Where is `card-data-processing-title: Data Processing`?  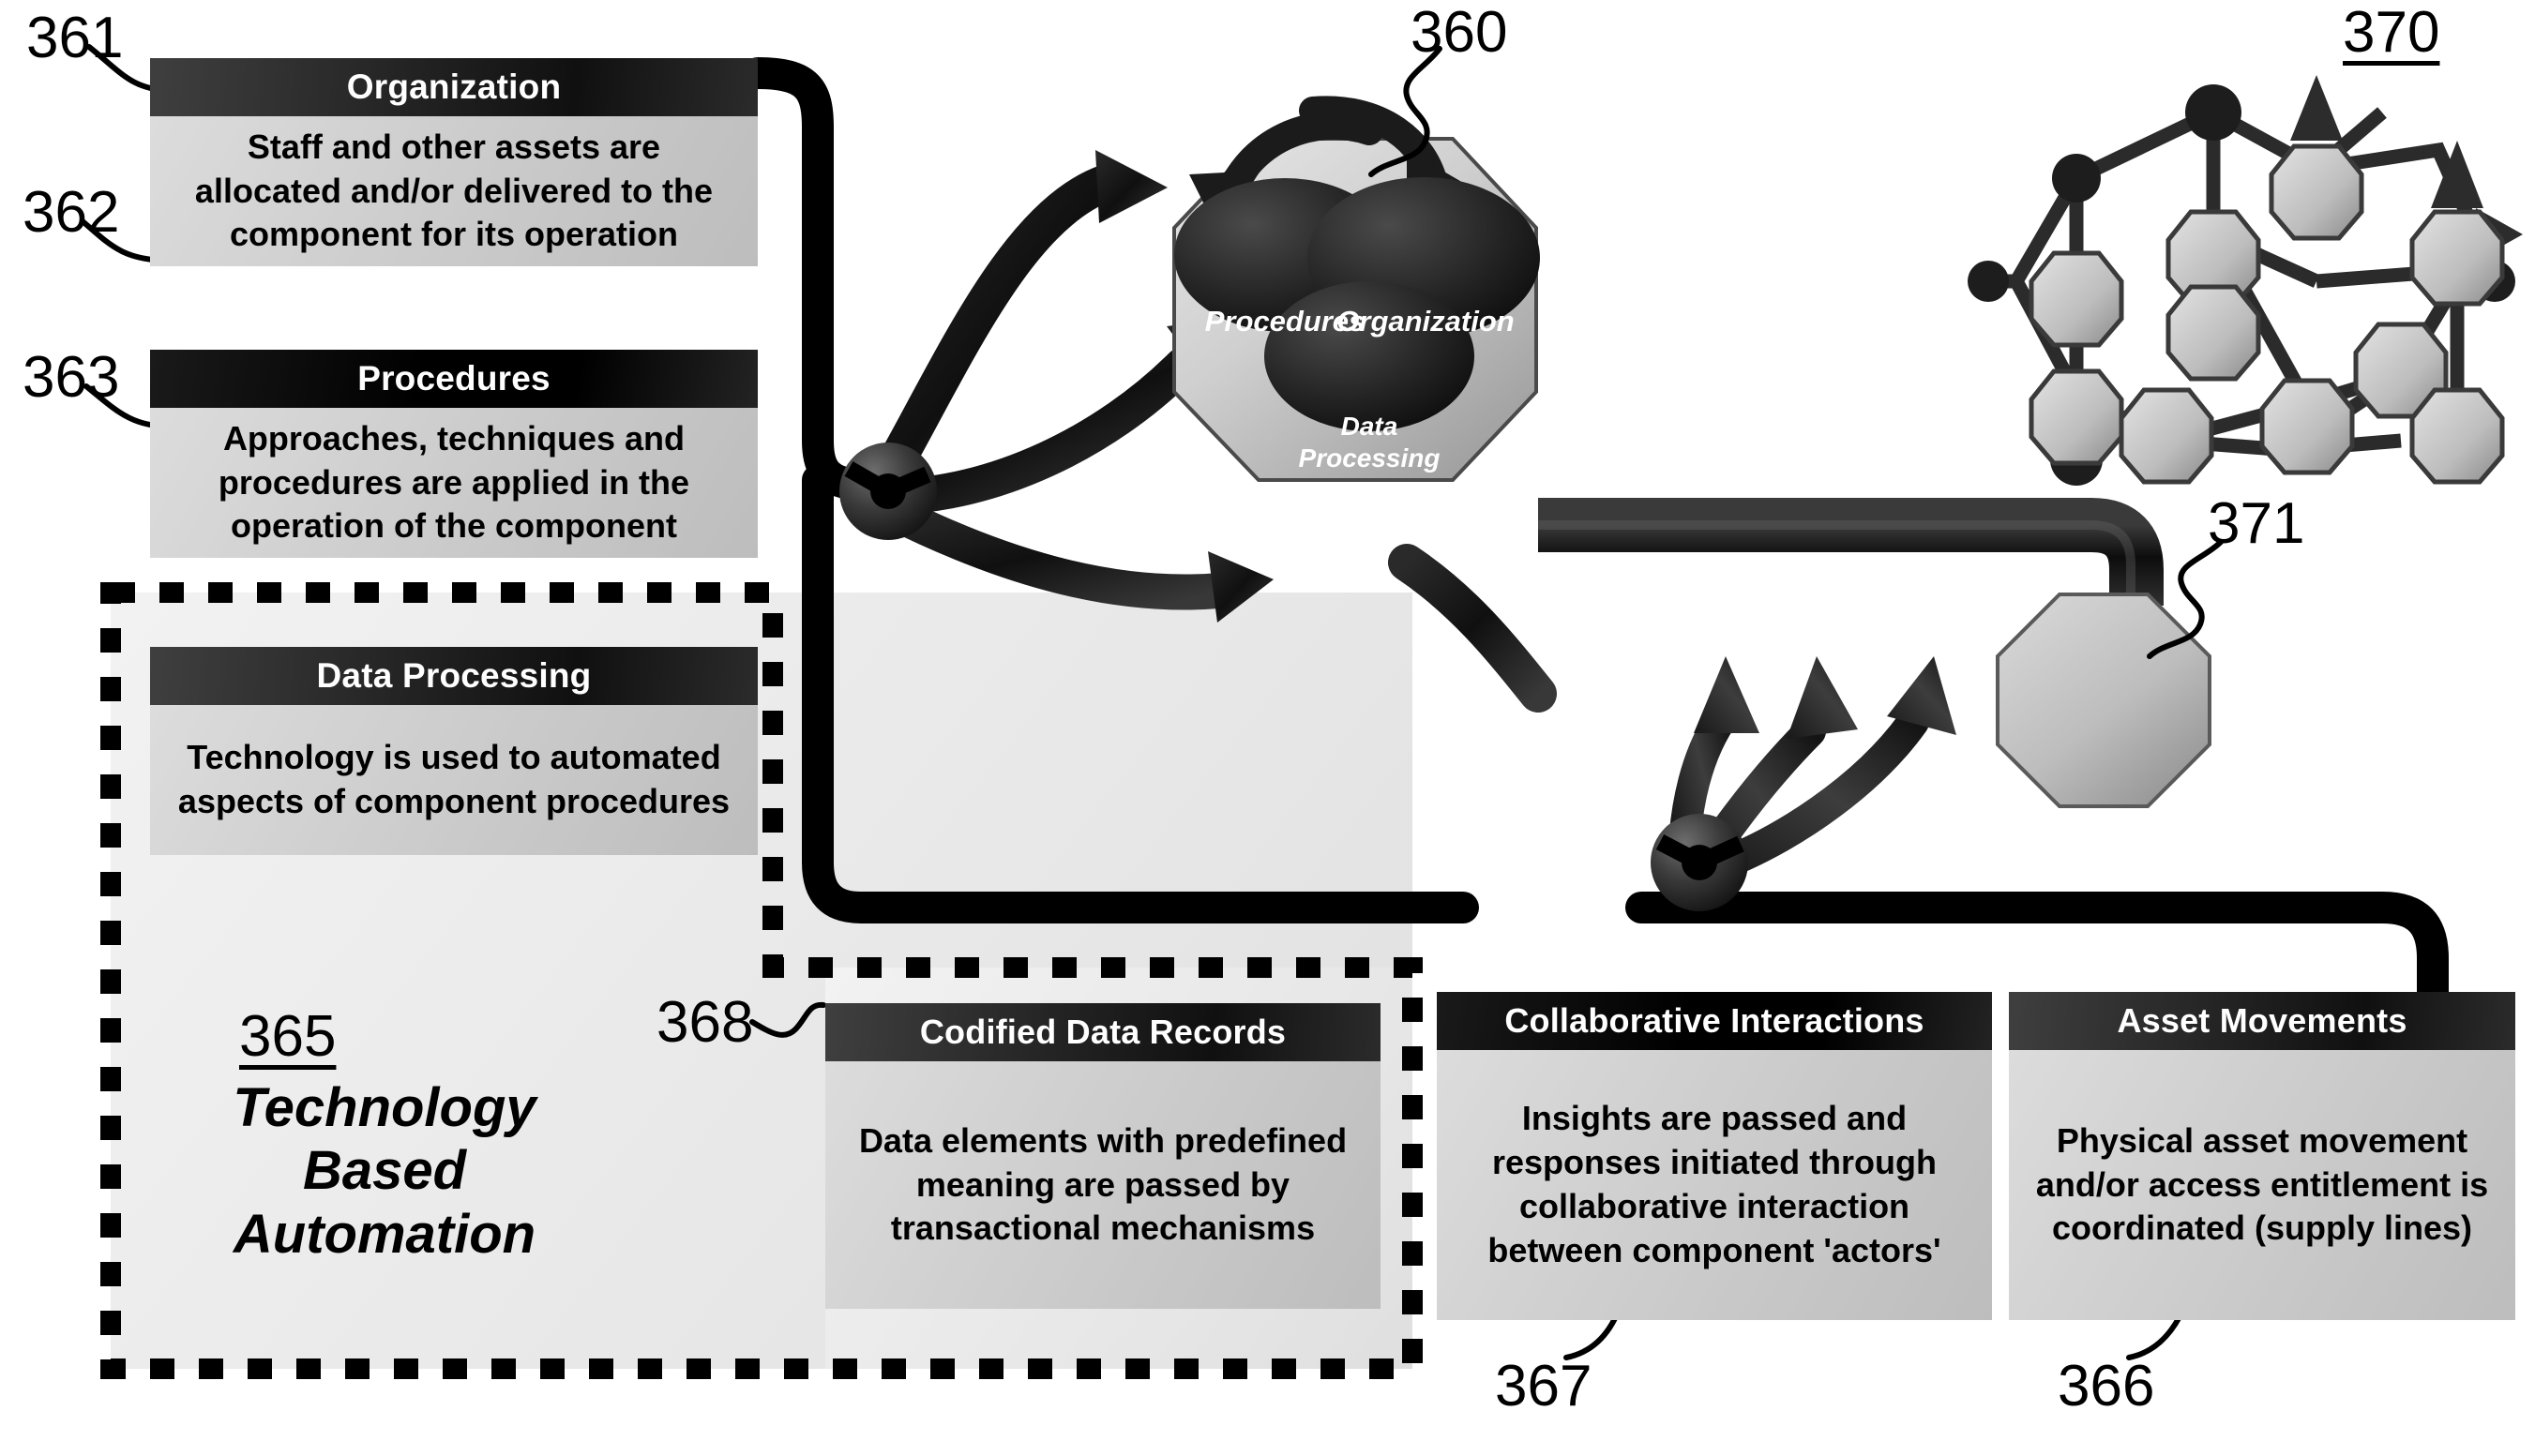 card-data-processing-title: Data Processing is located at coordinates (454, 676).